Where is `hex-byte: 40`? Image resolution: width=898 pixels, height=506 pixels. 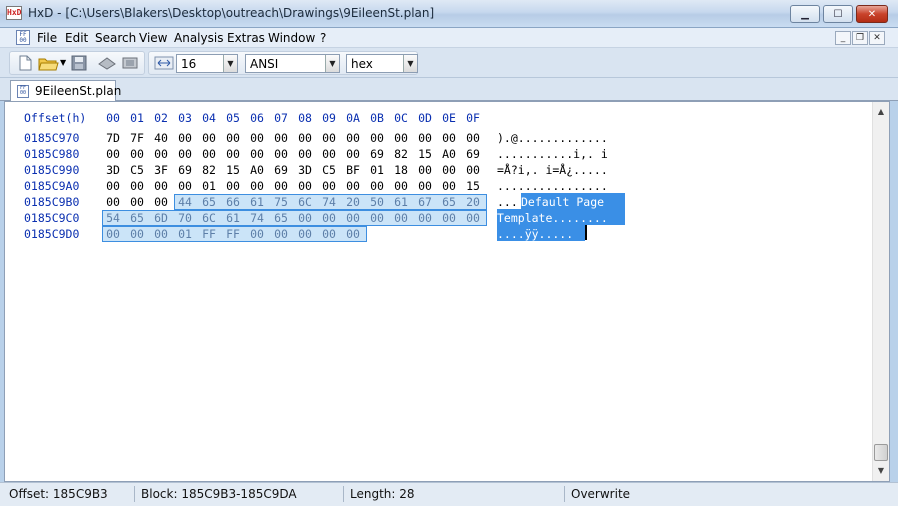 hex-byte: 40 is located at coordinates (161, 138).